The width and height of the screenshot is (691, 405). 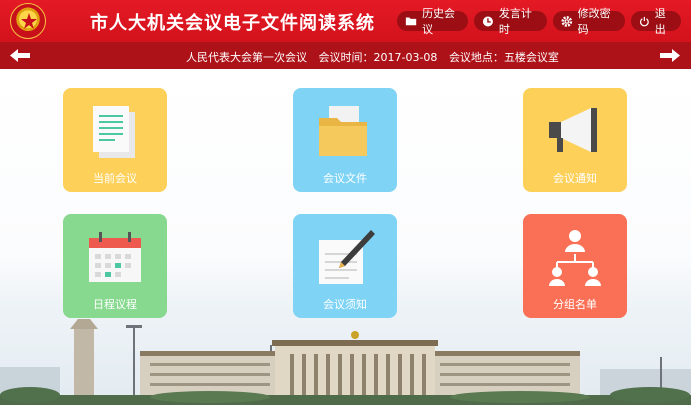 I want to click on meeting-info-bar: 人民代表大会第一次会议 会议时间：2017-03-08 会议地点：五楼会议室, so click(x=345, y=55).